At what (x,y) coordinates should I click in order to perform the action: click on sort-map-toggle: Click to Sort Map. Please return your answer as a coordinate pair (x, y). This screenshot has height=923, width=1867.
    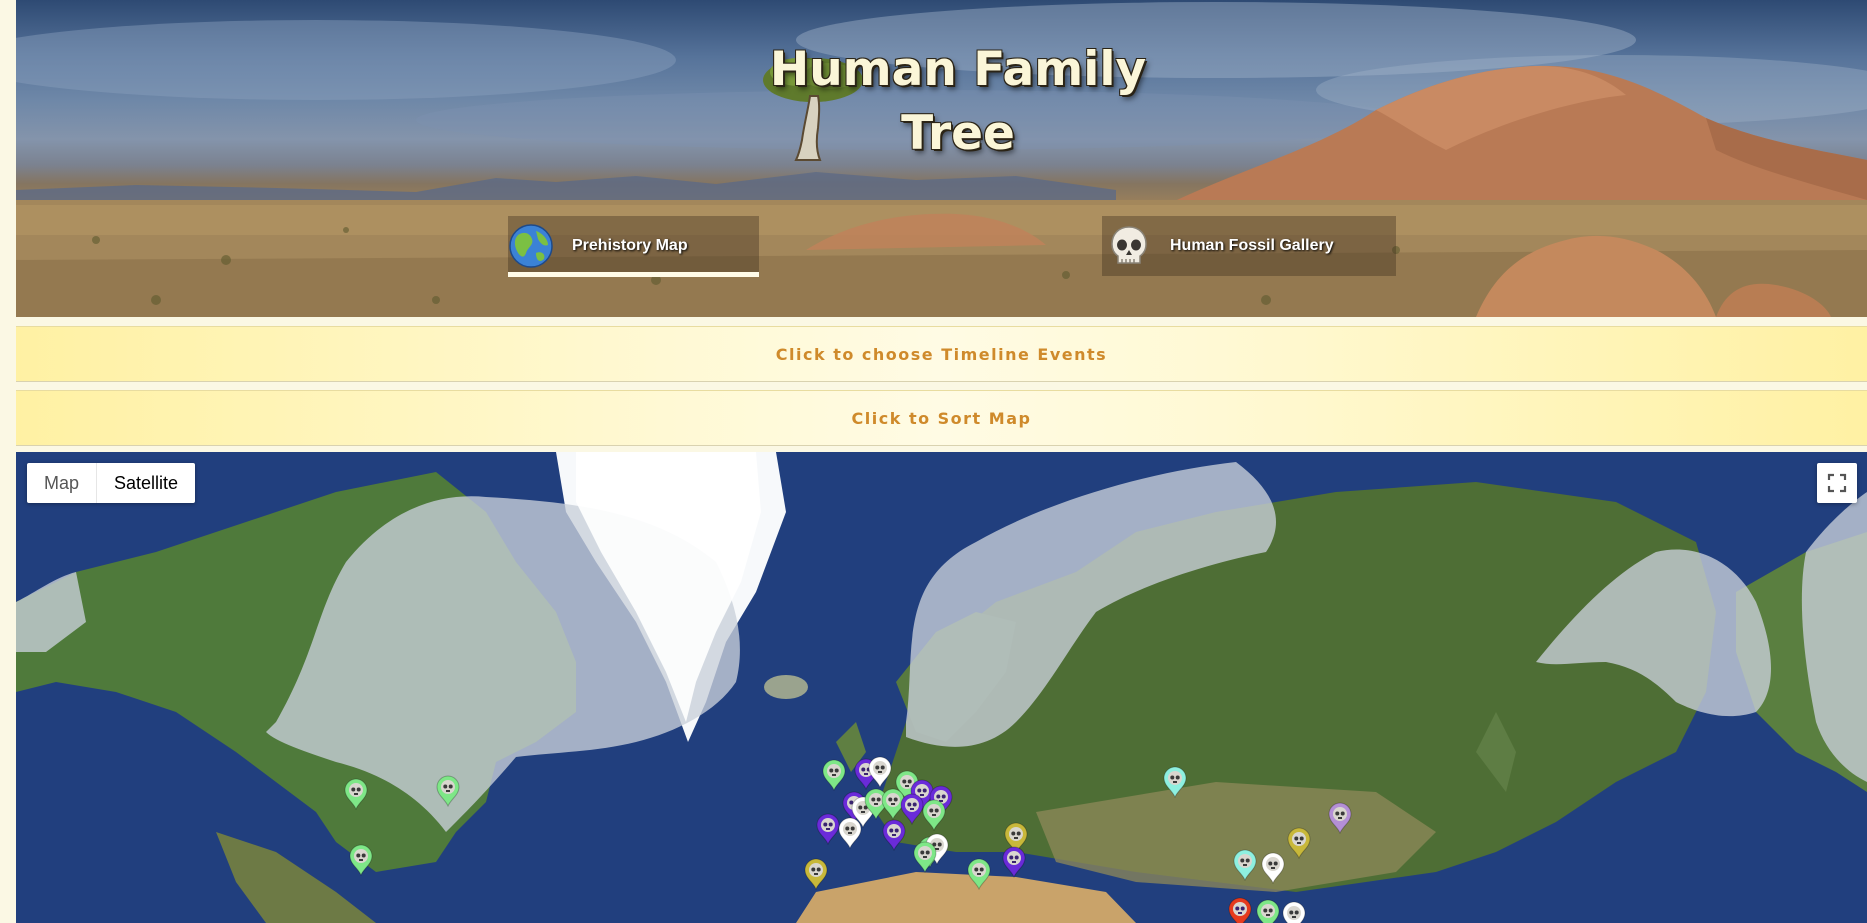
    Looking at the image, I should click on (941, 418).